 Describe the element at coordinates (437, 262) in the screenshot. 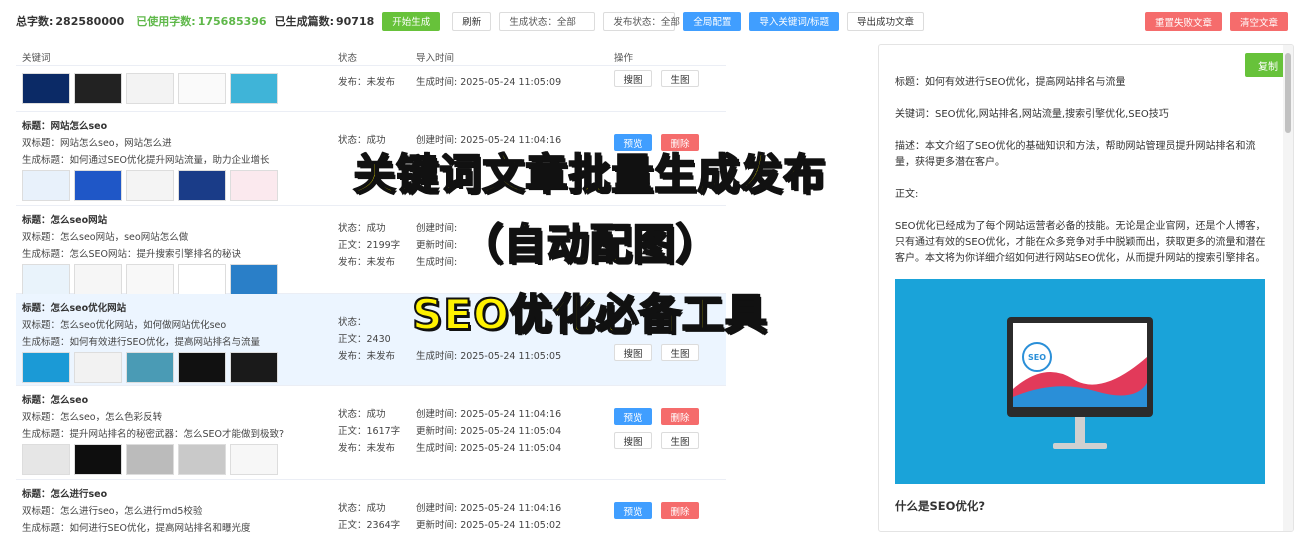

I see `generate-time: 生成时间:` at that location.